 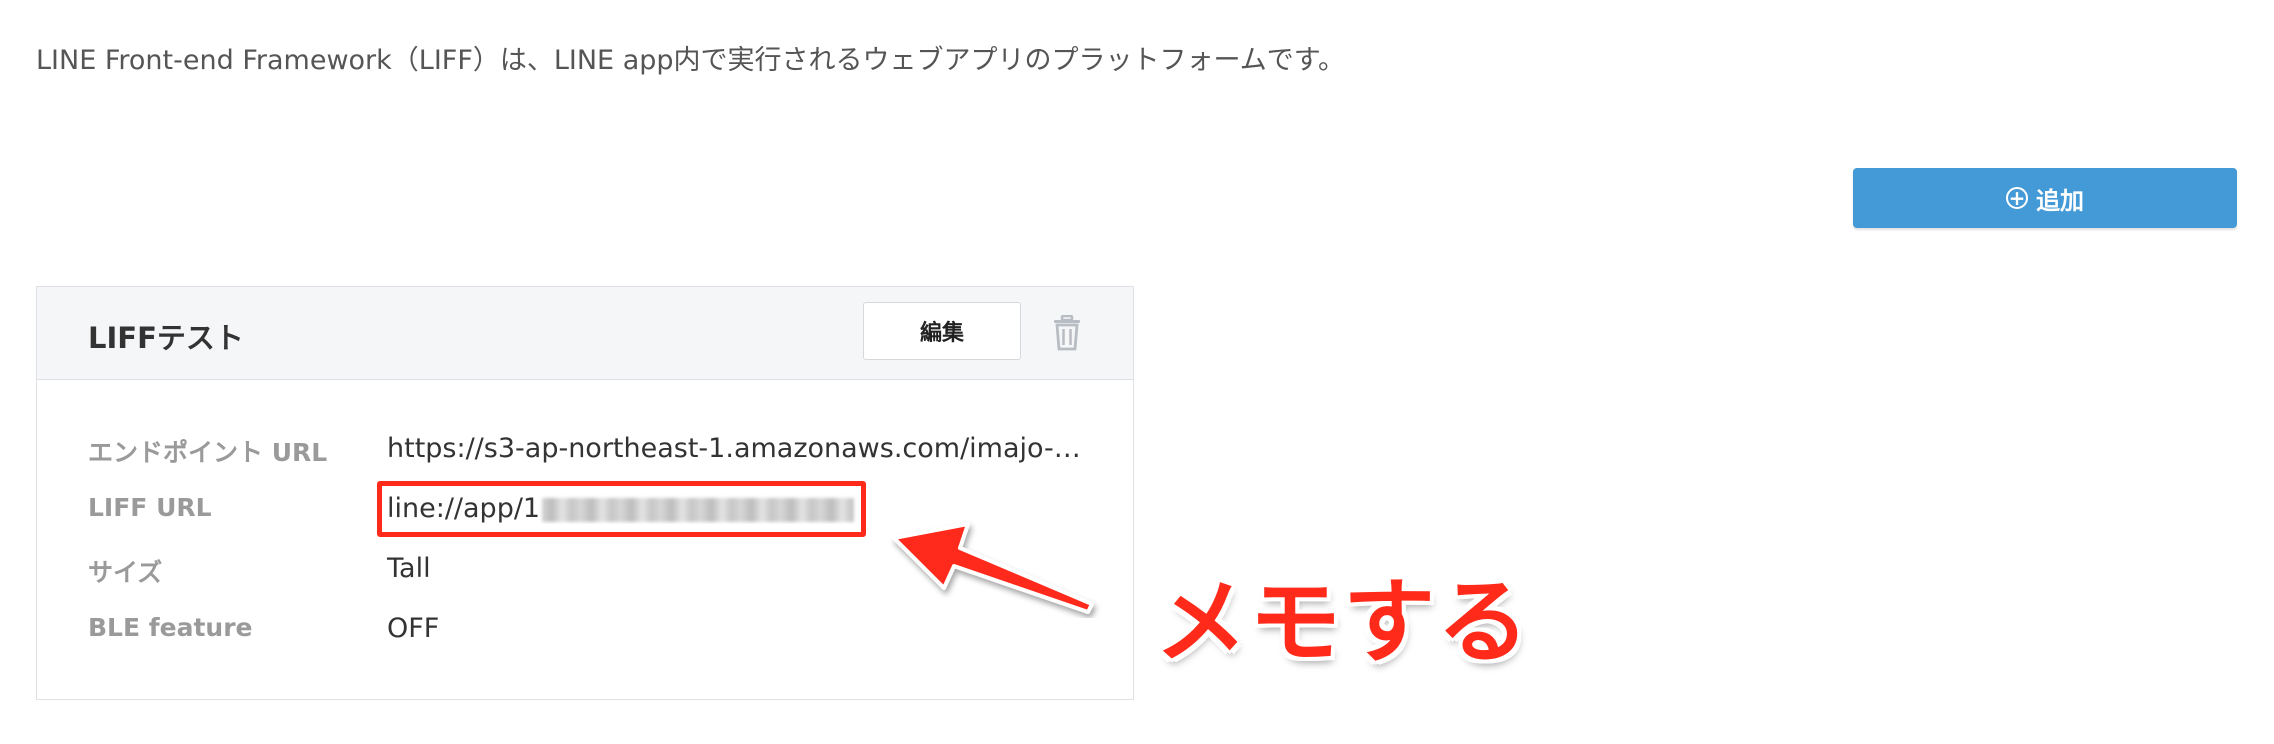 What do you see at coordinates (150, 507) in the screenshot?
I see `liff-url-label: LIFF URL` at bounding box center [150, 507].